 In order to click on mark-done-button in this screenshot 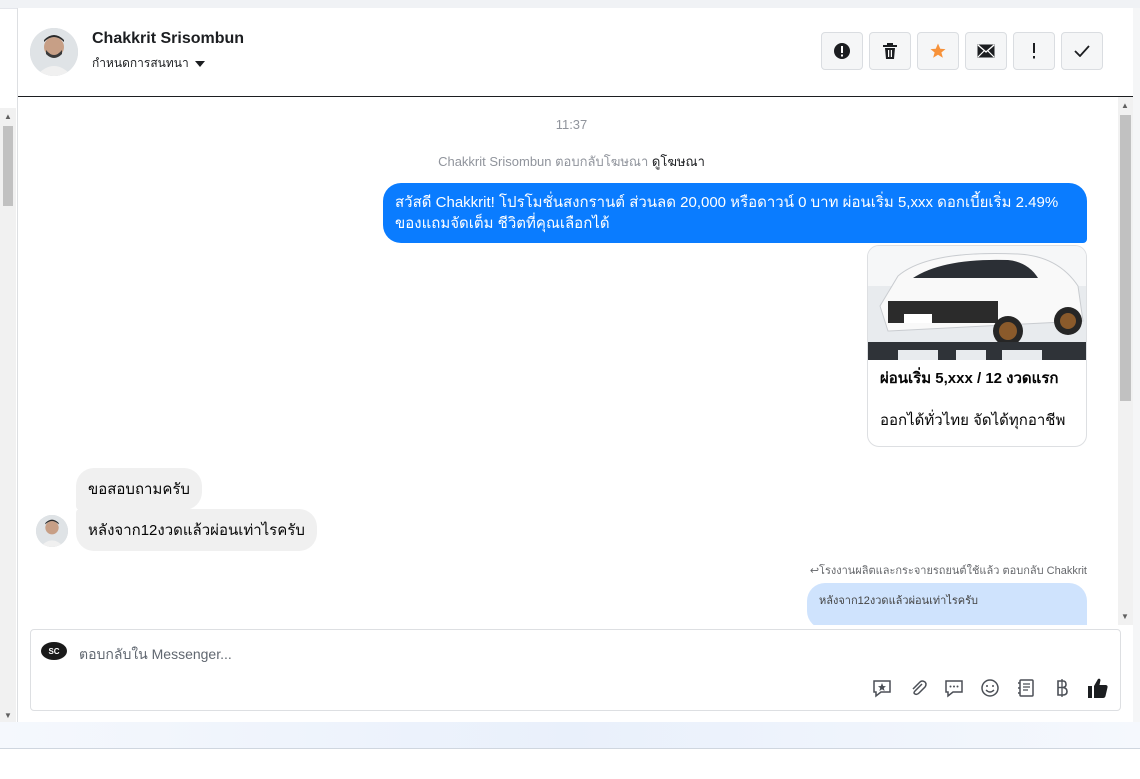, I will do `click(1082, 51)`.